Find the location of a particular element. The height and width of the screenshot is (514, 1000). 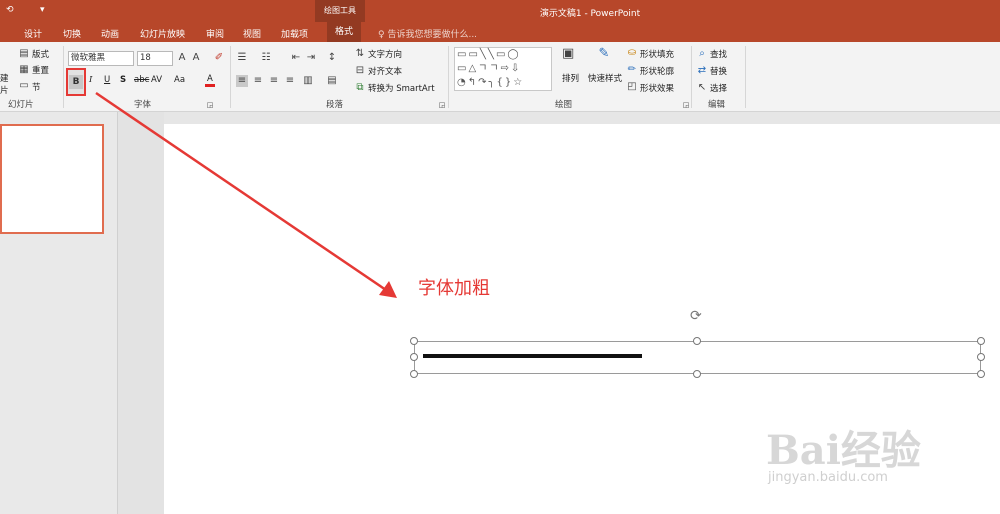

bold-underscore-text is located at coordinates (532, 356).